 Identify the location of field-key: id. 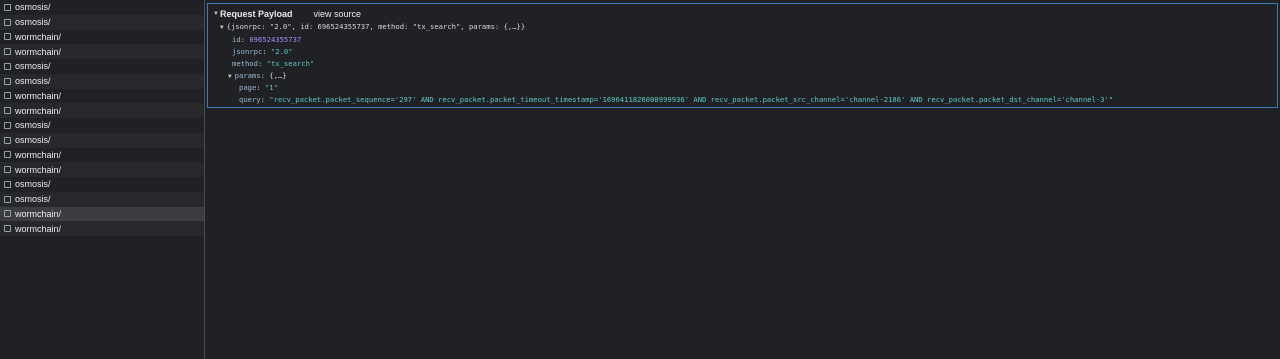
(236, 39).